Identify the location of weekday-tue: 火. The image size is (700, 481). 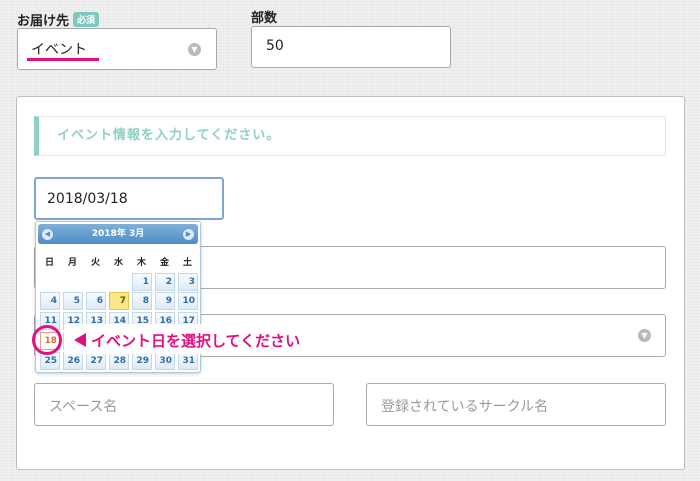
(95, 263).